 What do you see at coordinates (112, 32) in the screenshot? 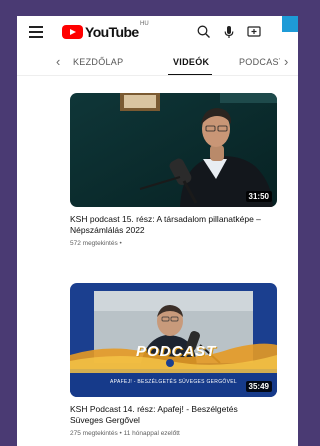
I see `youtube-logo-text: YouTube` at bounding box center [112, 32].